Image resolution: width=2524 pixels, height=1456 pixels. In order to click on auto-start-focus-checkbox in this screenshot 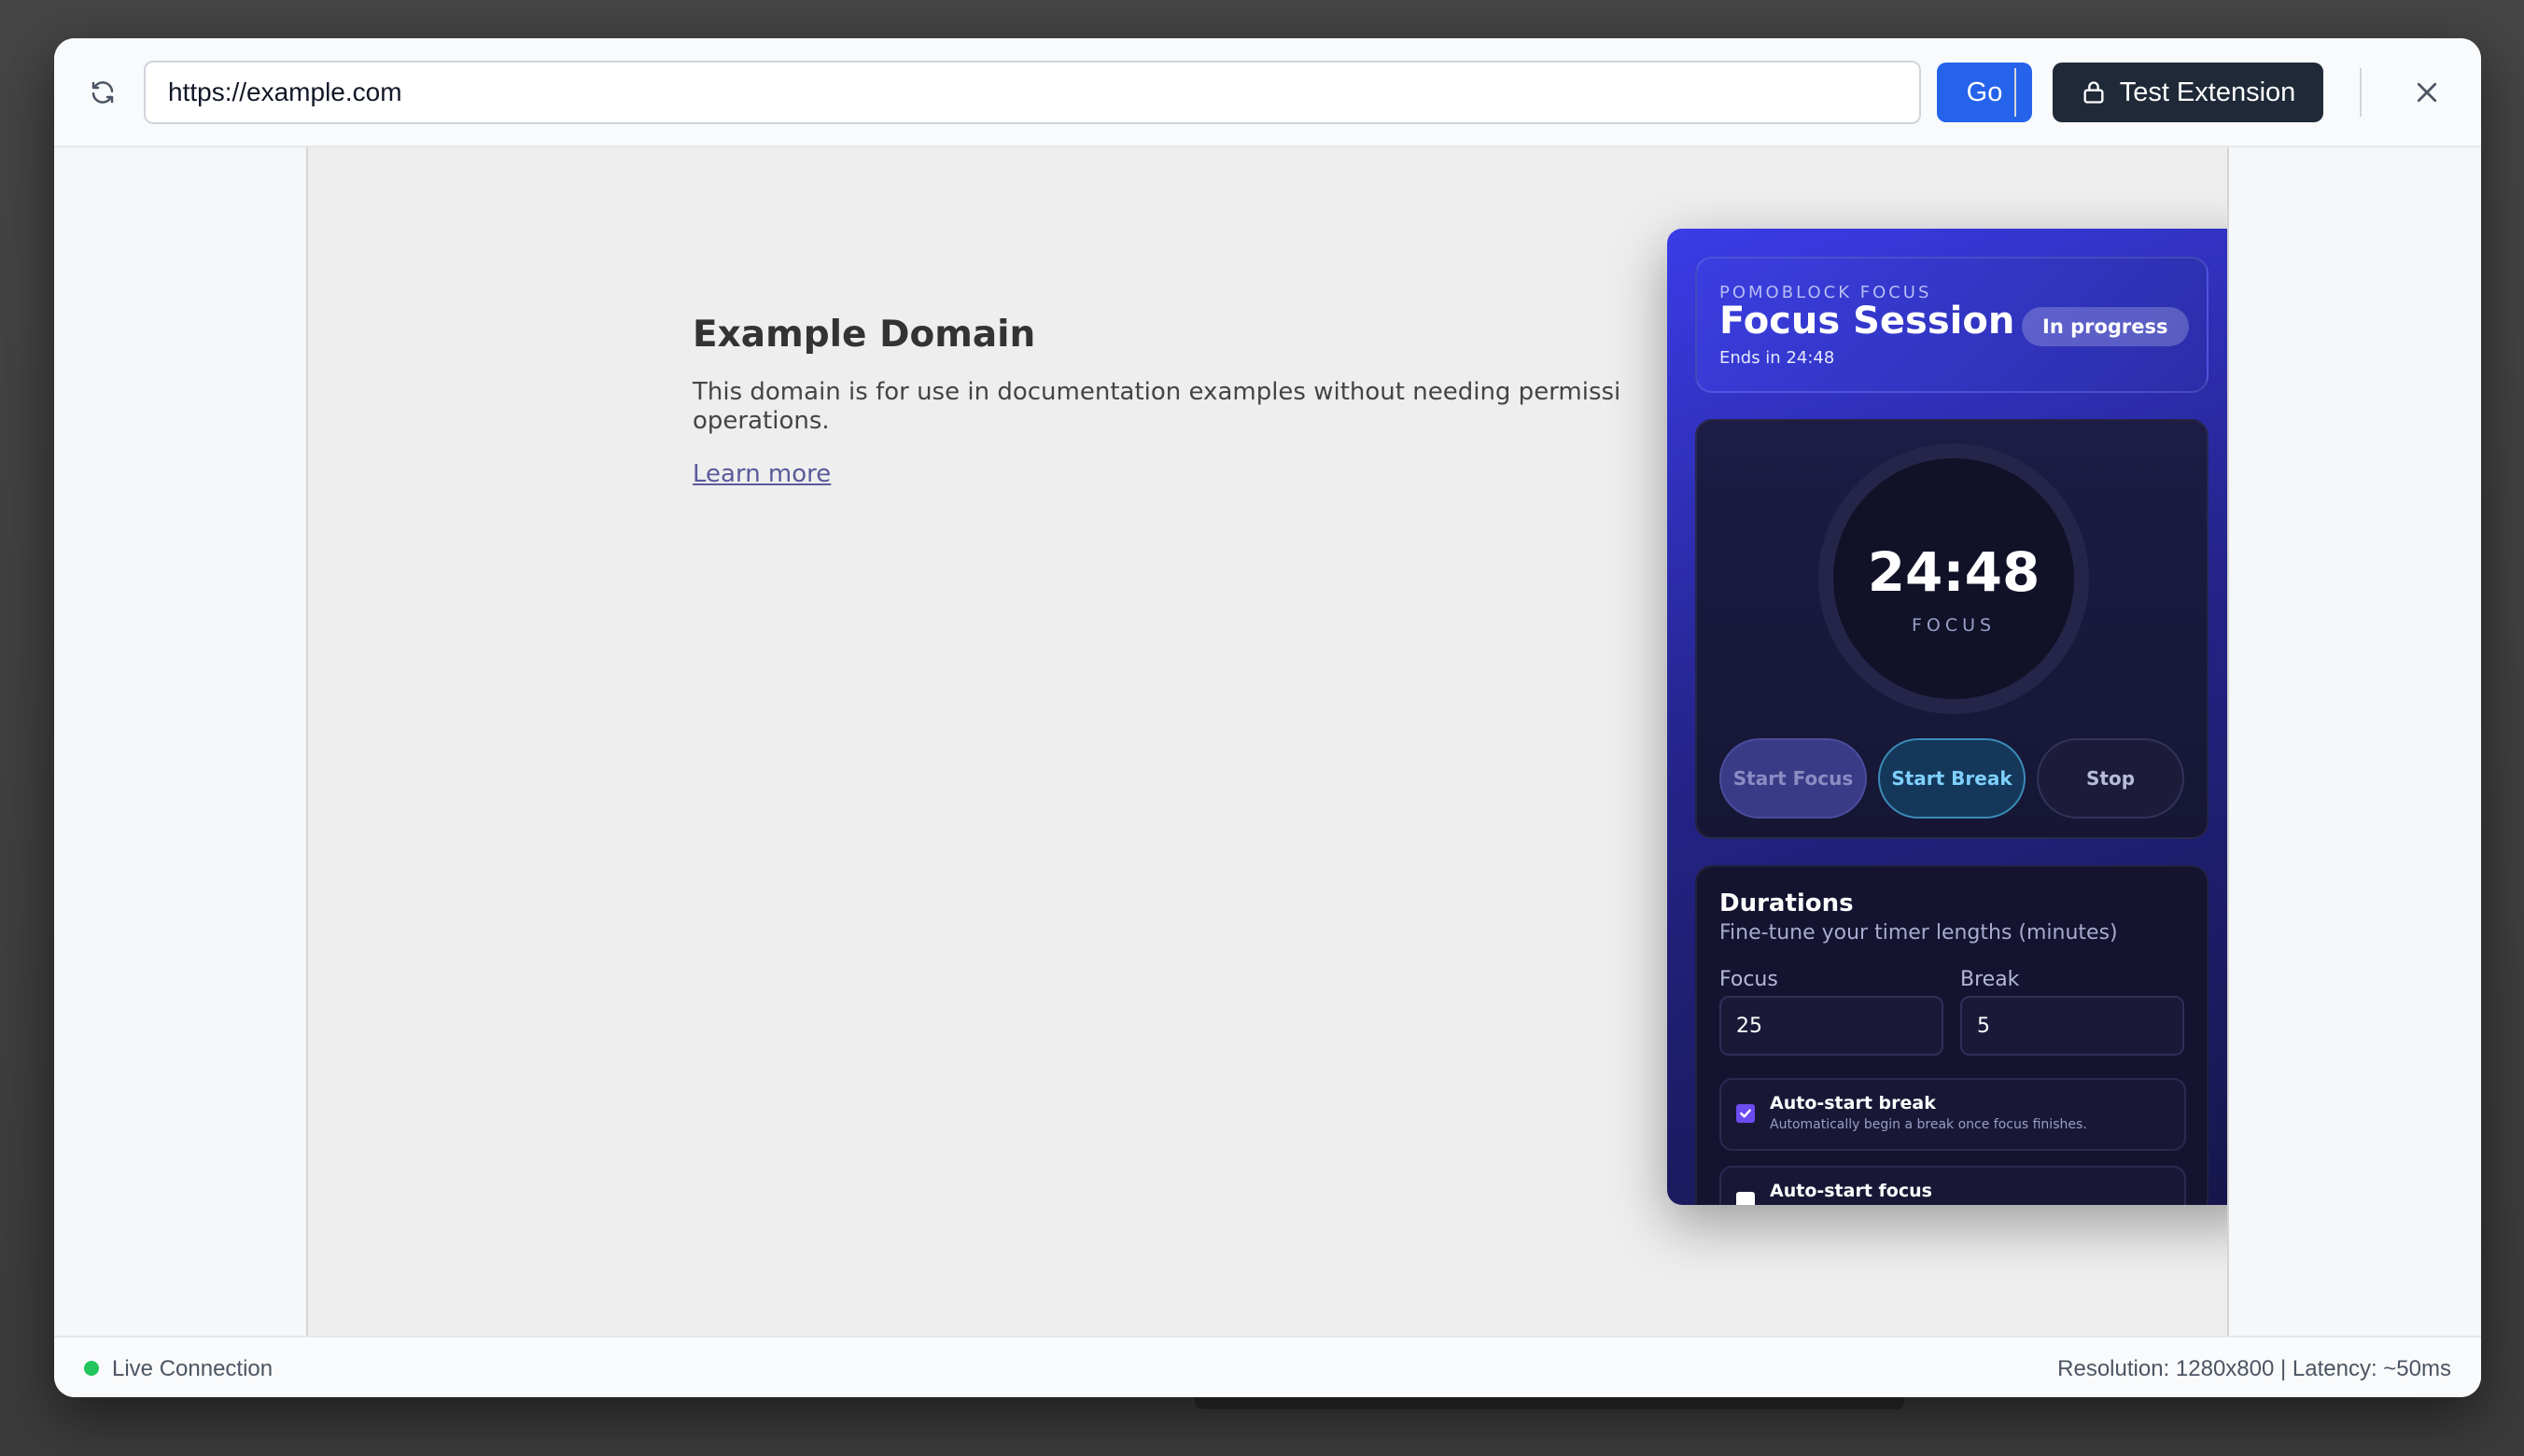, I will do `click(1745, 1198)`.